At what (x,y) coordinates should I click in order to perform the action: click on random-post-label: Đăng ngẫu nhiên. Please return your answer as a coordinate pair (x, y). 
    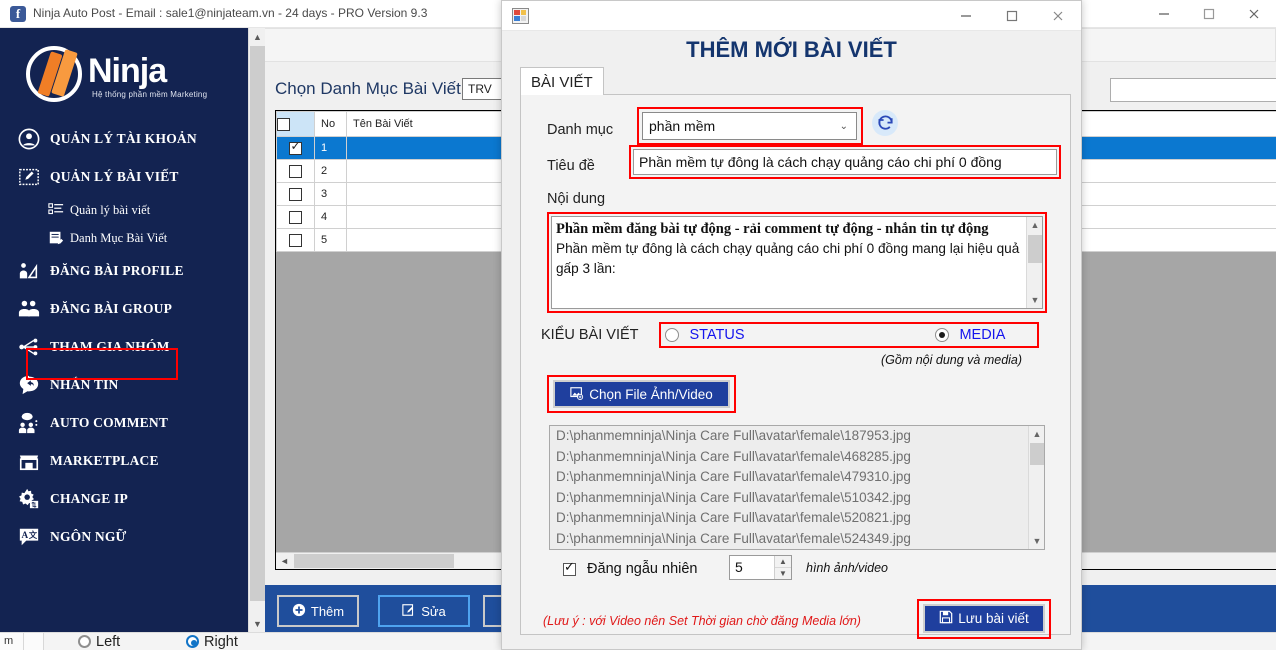
    Looking at the image, I should click on (642, 569).